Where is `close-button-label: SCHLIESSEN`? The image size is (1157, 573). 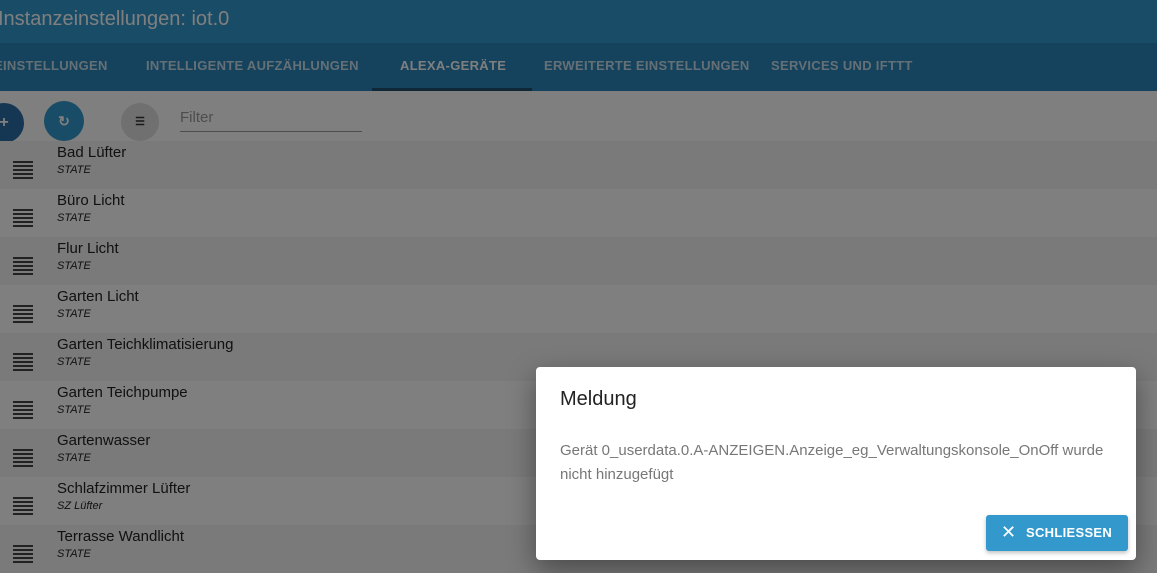
close-button-label: SCHLIESSEN is located at coordinates (1069, 532).